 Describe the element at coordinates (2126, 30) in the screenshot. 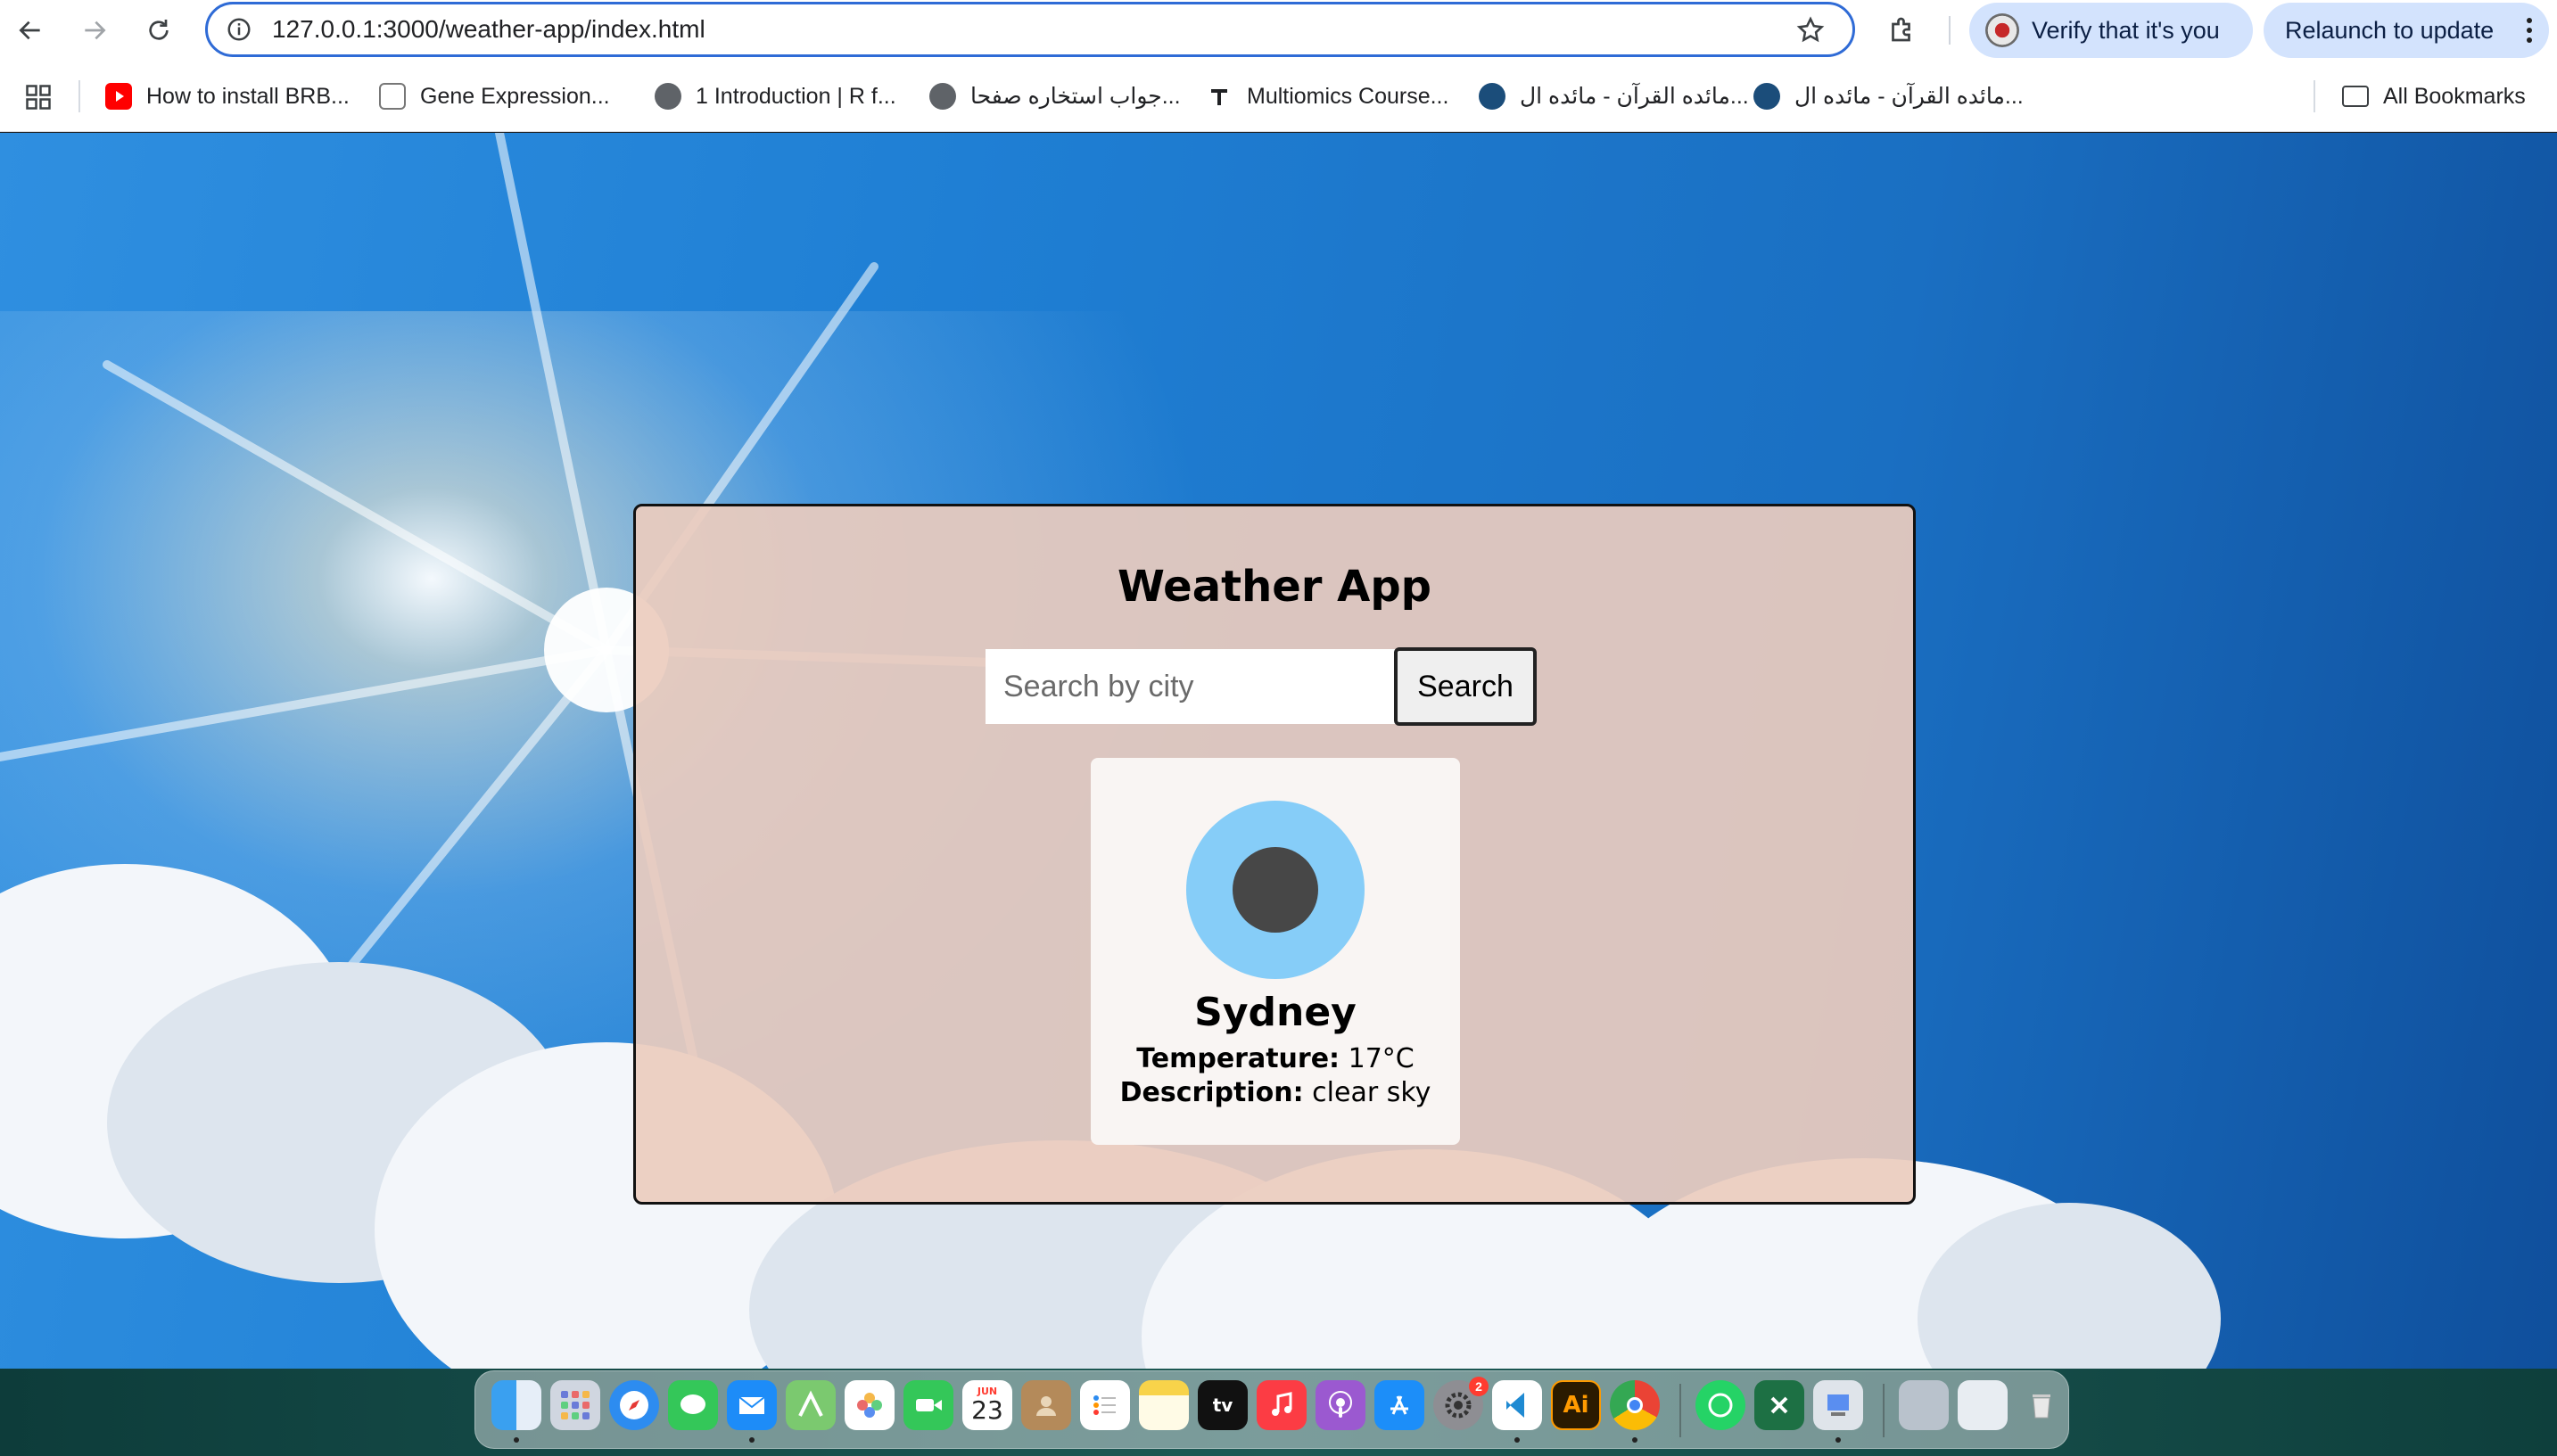

I see `verify-label: Verify that it's you` at that location.